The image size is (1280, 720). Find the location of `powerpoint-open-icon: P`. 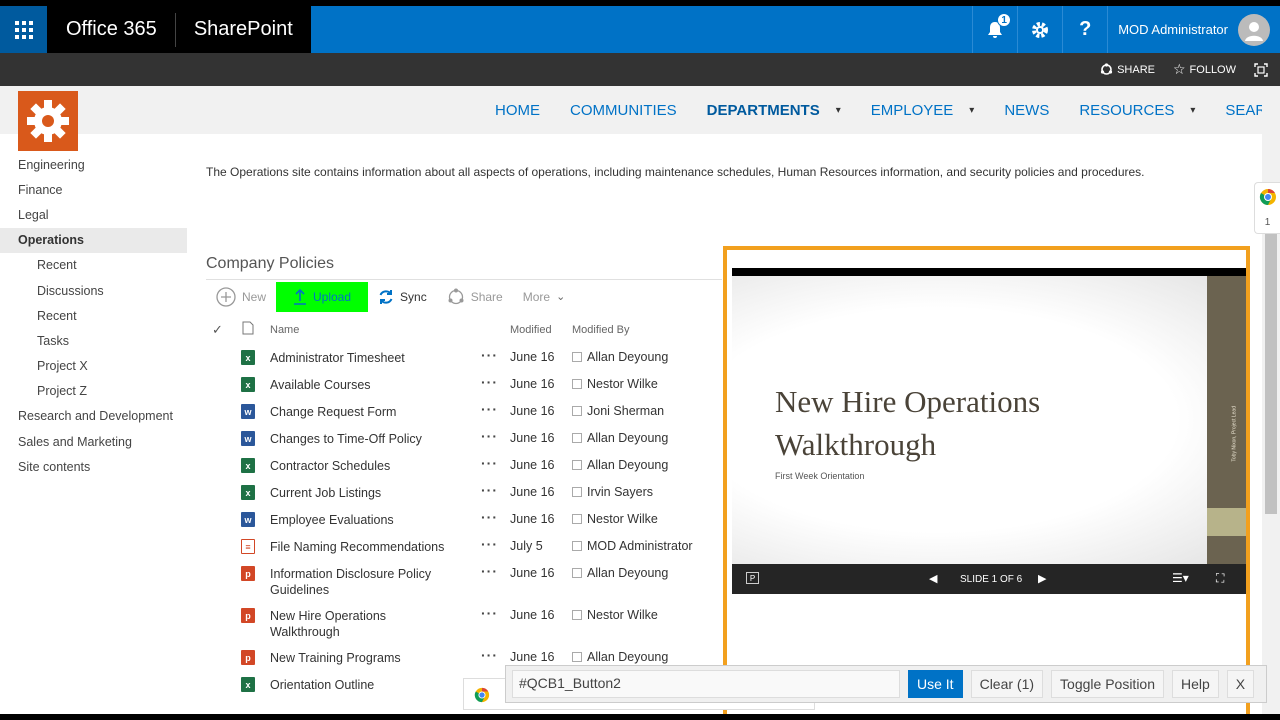

powerpoint-open-icon: P is located at coordinates (752, 578).